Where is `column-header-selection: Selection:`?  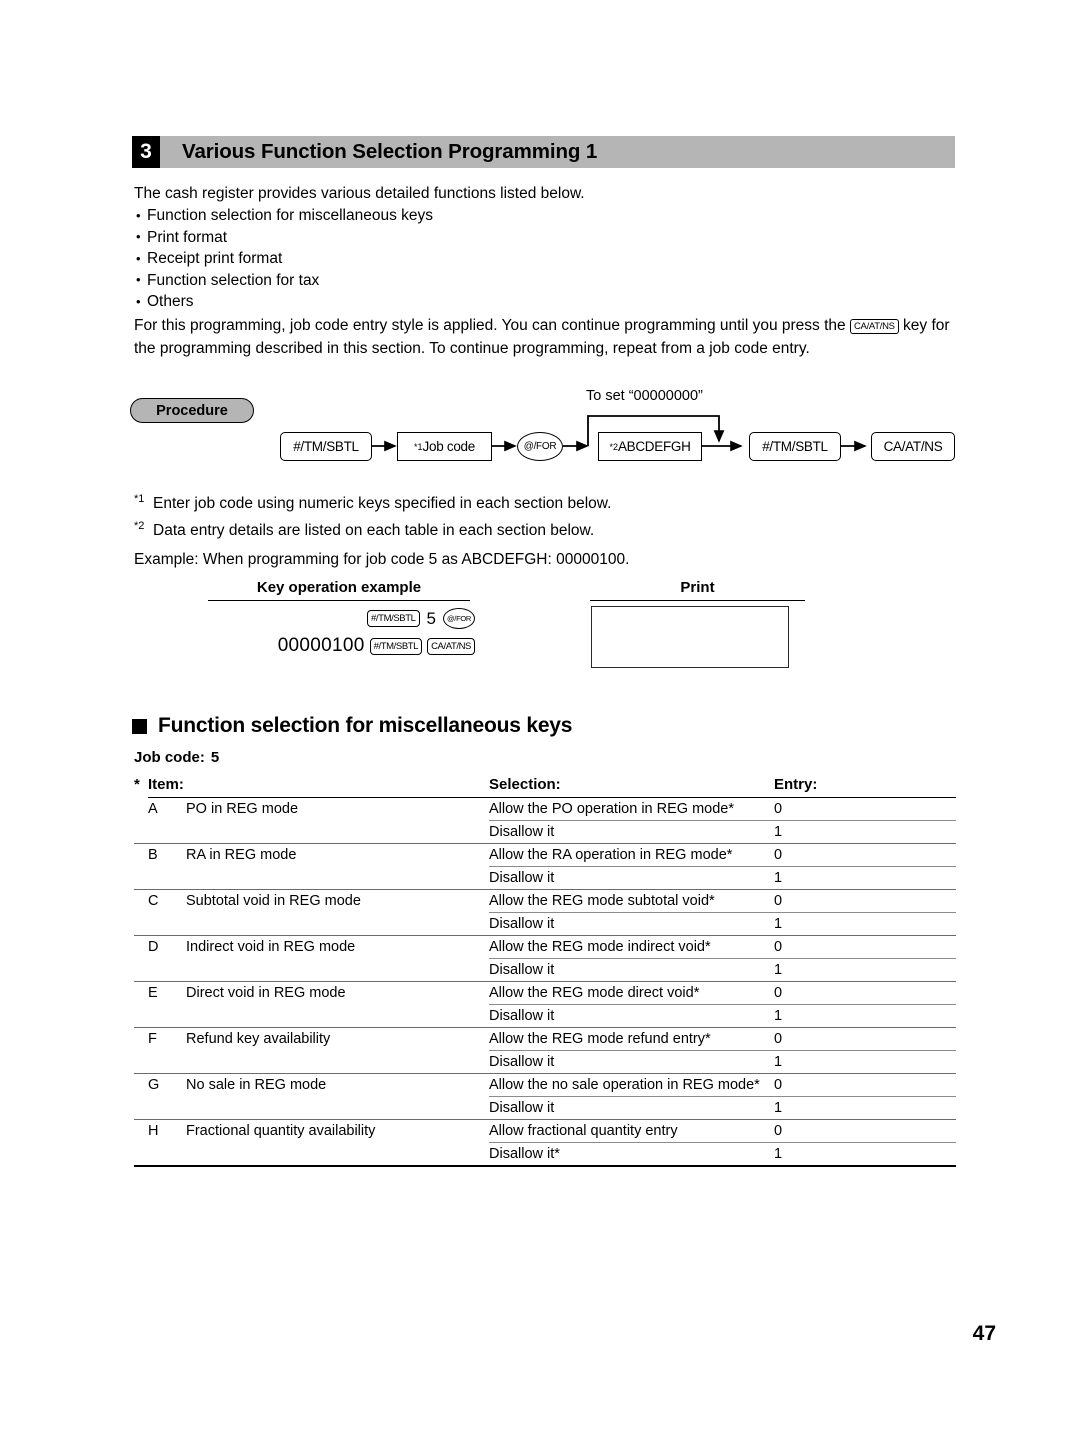
column-header-selection: Selection: is located at coordinates (631, 787).